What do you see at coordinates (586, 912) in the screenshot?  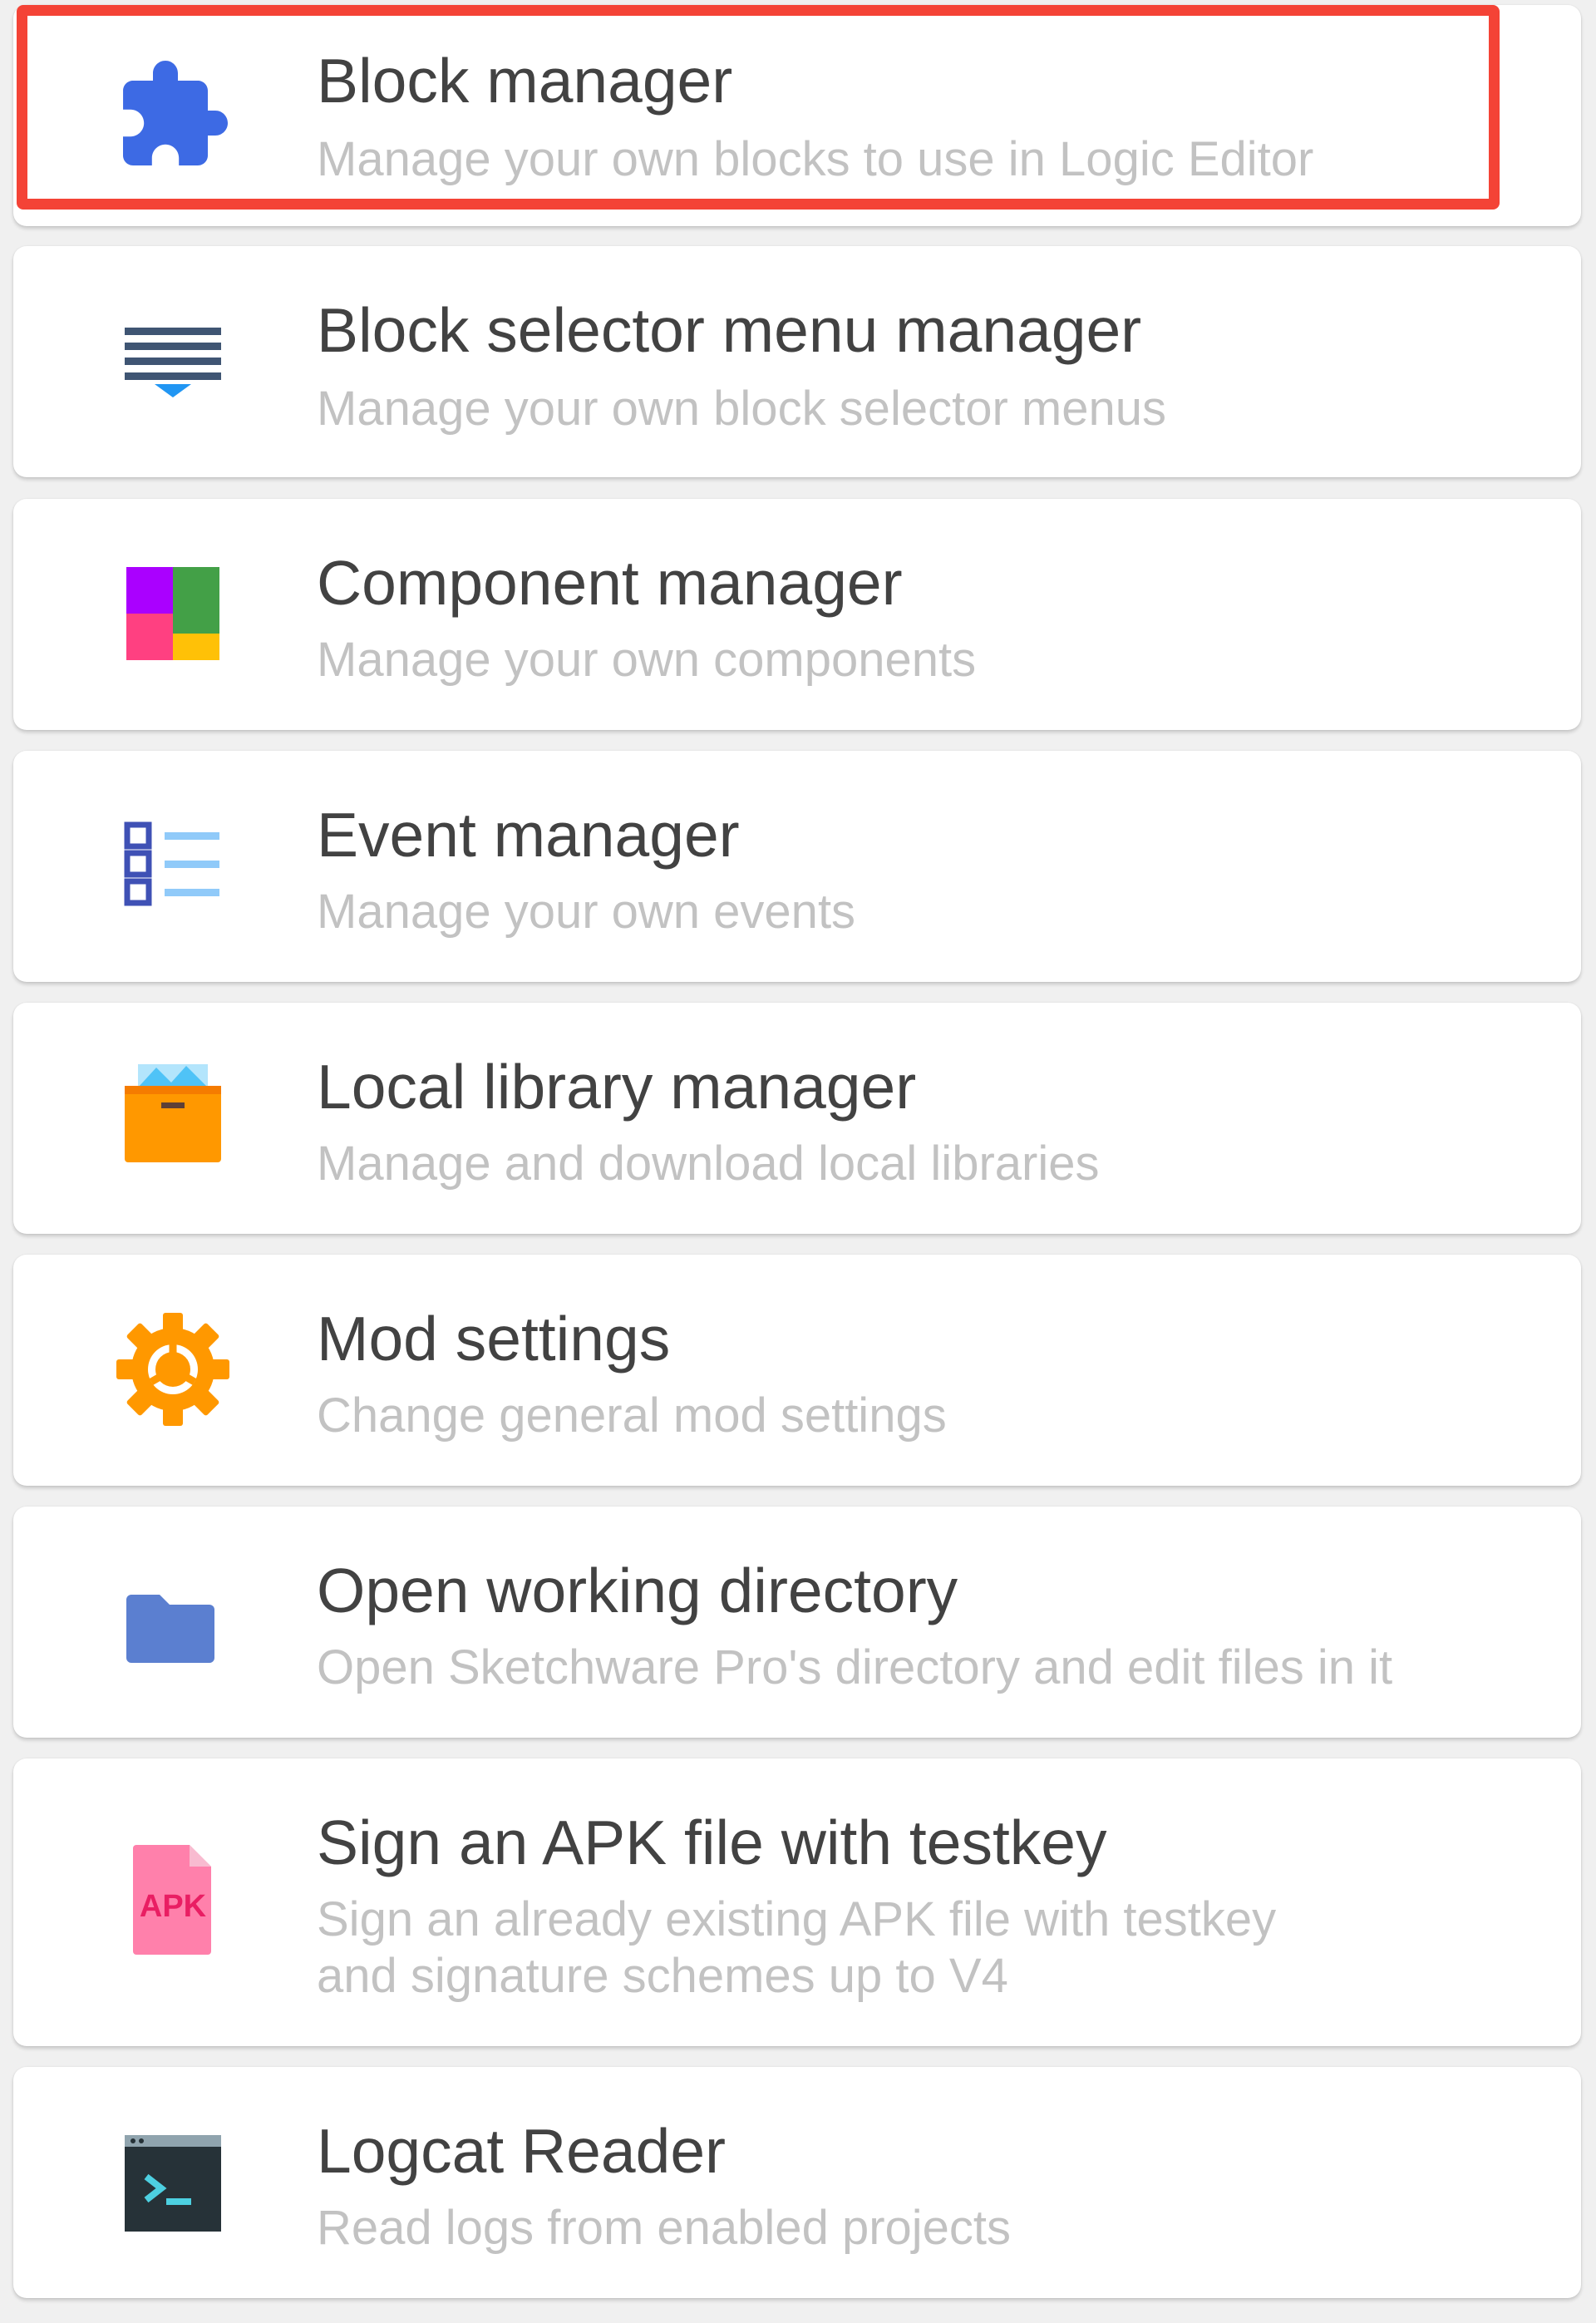 I see `item-subtitle: Manage your own events` at bounding box center [586, 912].